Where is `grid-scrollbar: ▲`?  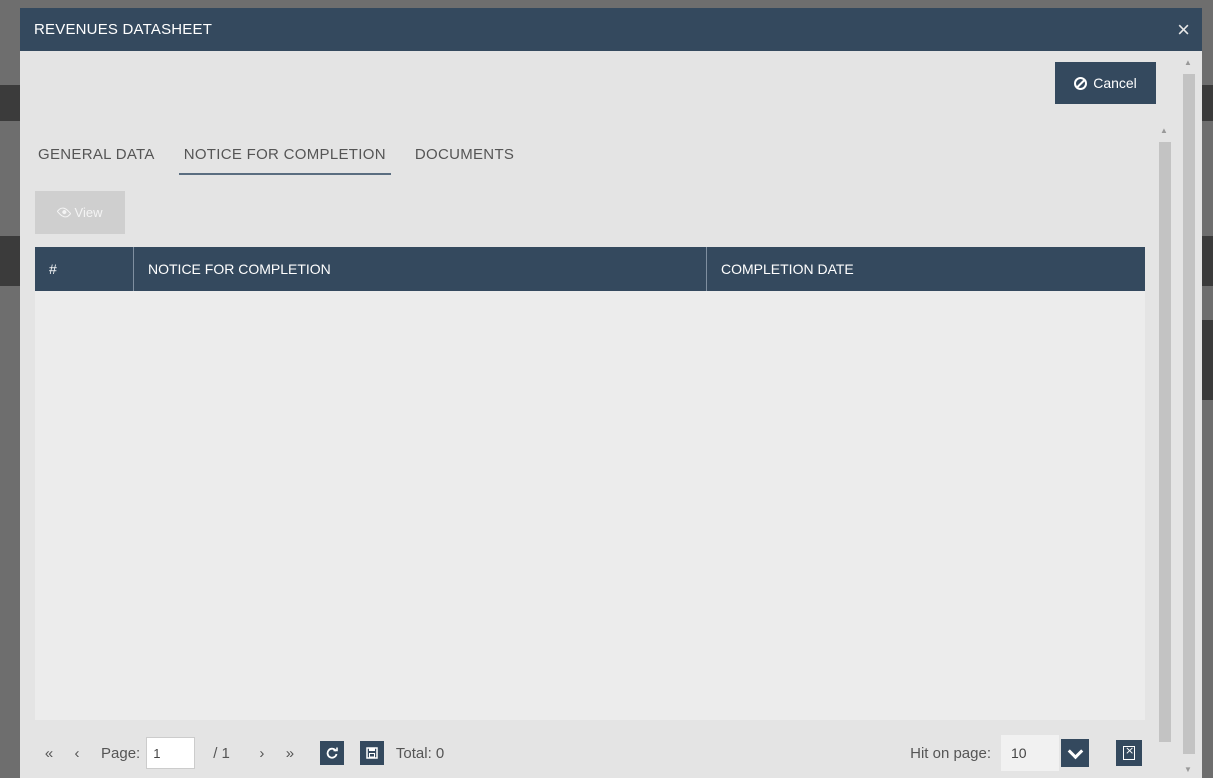 grid-scrollbar: ▲ is located at coordinates (1165, 436).